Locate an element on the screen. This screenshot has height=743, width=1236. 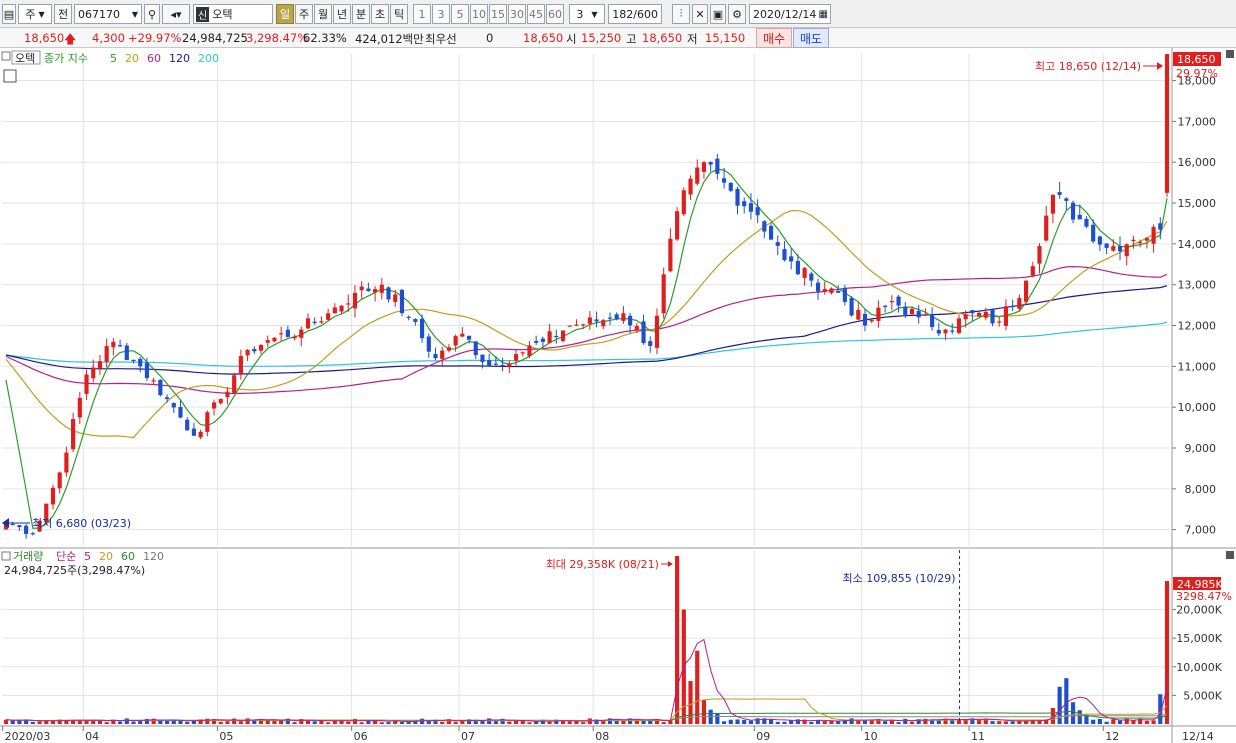
high-price: 18,650 is located at coordinates (662, 38).